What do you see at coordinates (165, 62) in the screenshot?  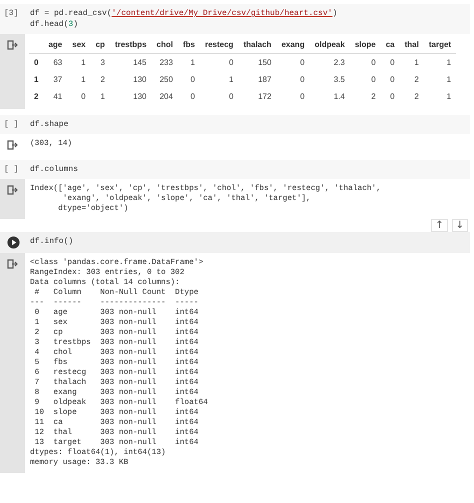 I see `table-cell: 233` at bounding box center [165, 62].